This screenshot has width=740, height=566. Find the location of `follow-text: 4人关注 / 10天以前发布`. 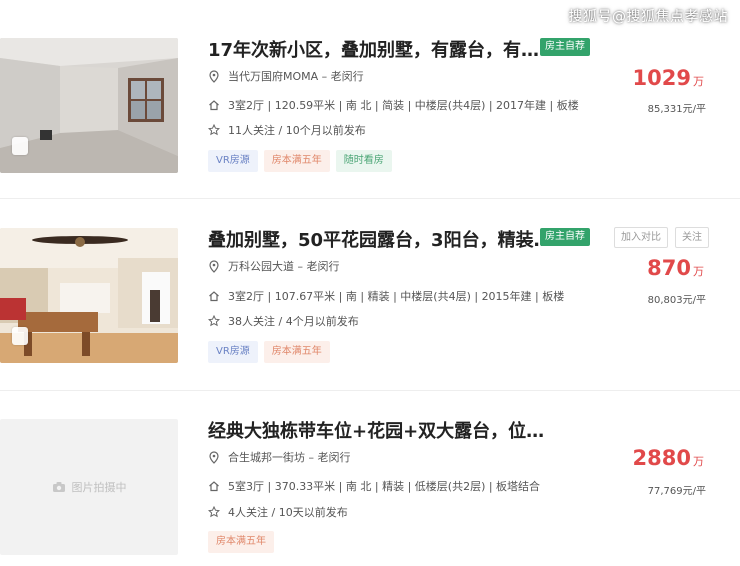

follow-text: 4人关注 / 10天以前发布 is located at coordinates (288, 512).